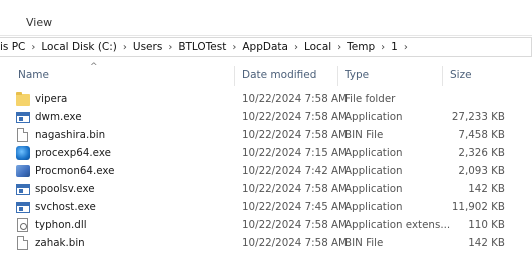  Describe the element at coordinates (65, 189) in the screenshot. I see `file-name: spoolsv.exe` at that location.